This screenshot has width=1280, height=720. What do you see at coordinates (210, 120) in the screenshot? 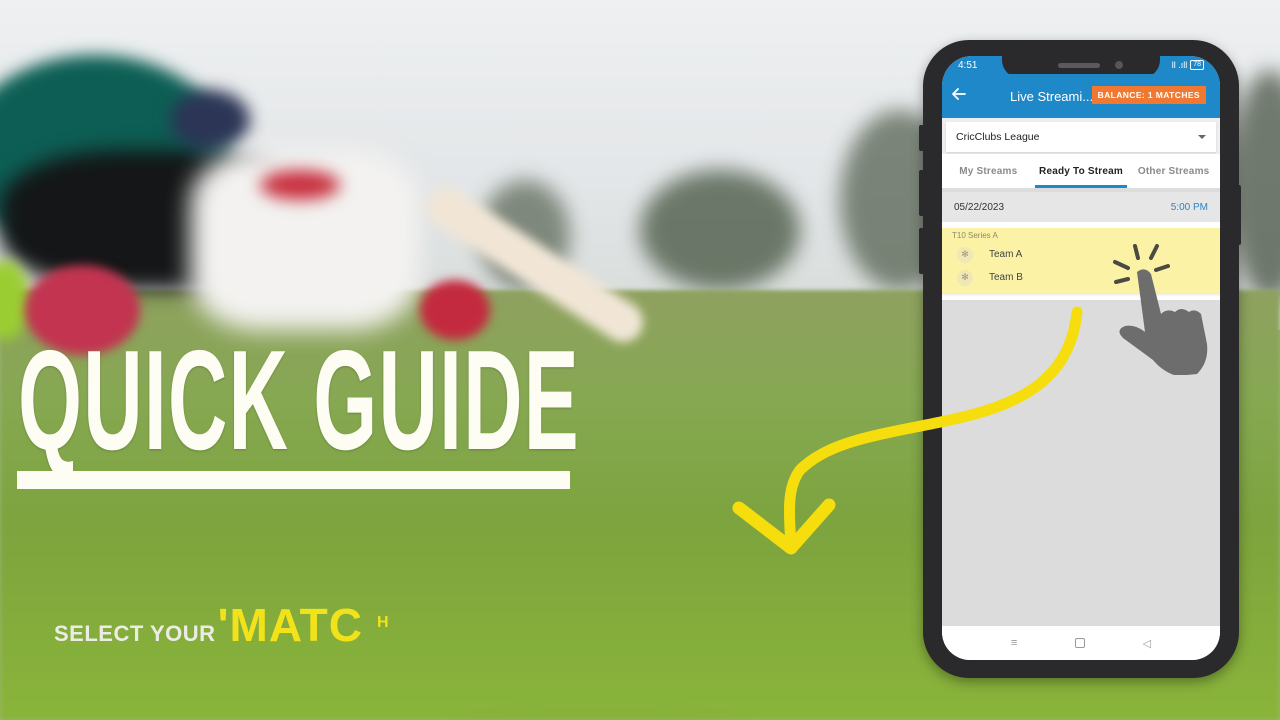
I see `helmet-grill` at bounding box center [210, 120].